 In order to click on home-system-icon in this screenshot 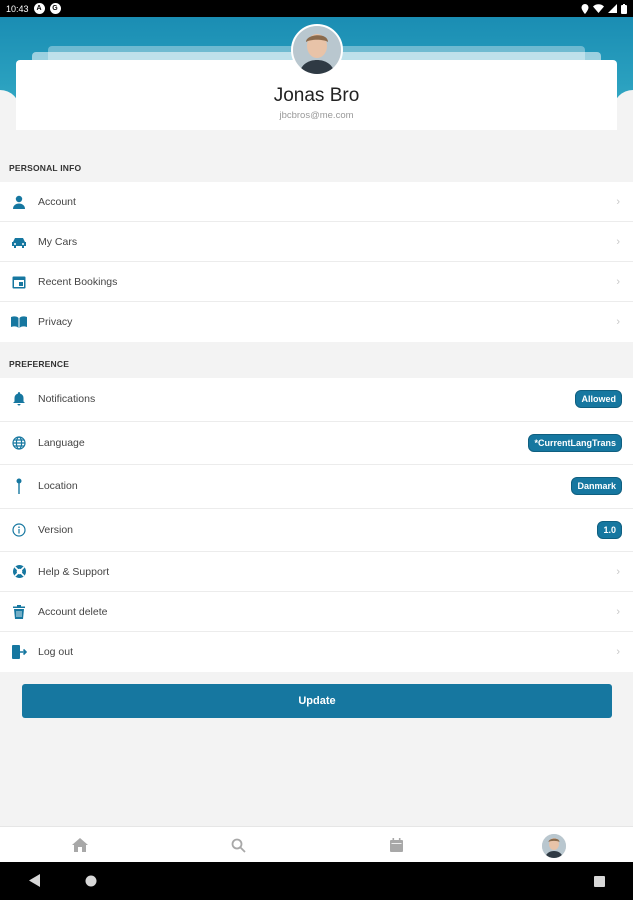, I will do `click(91, 883)`.